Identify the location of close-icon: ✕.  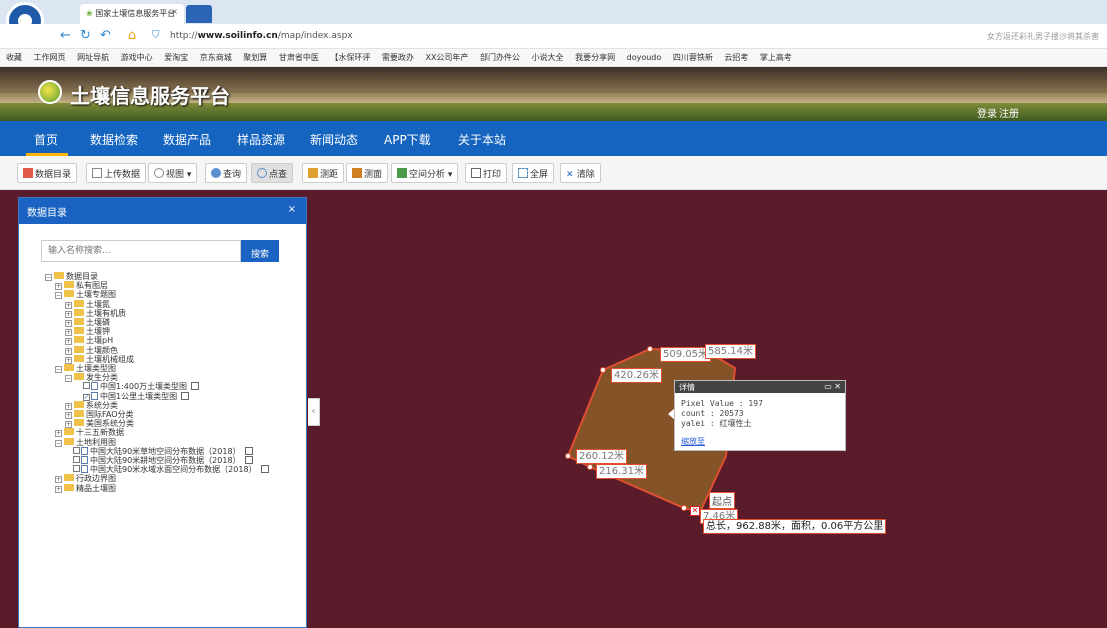
(837, 386).